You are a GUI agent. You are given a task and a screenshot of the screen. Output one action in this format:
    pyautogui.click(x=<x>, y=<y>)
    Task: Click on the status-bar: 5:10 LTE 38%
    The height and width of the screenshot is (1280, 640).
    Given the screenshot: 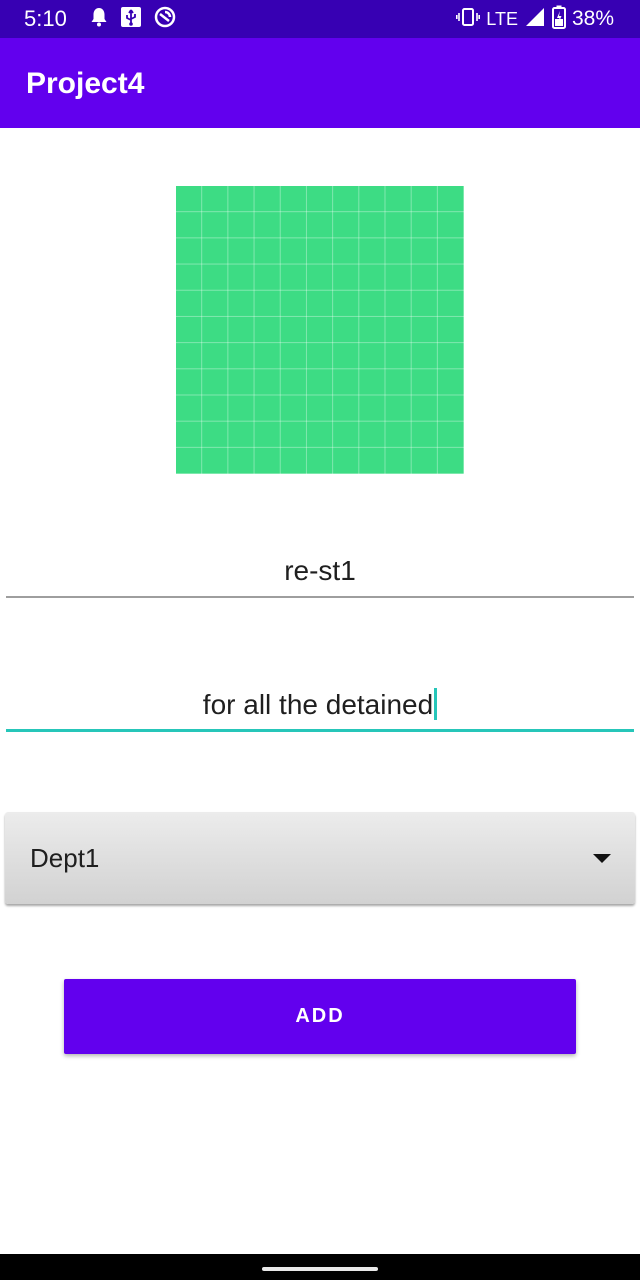 What is the action you would take?
    pyautogui.click(x=320, y=19)
    